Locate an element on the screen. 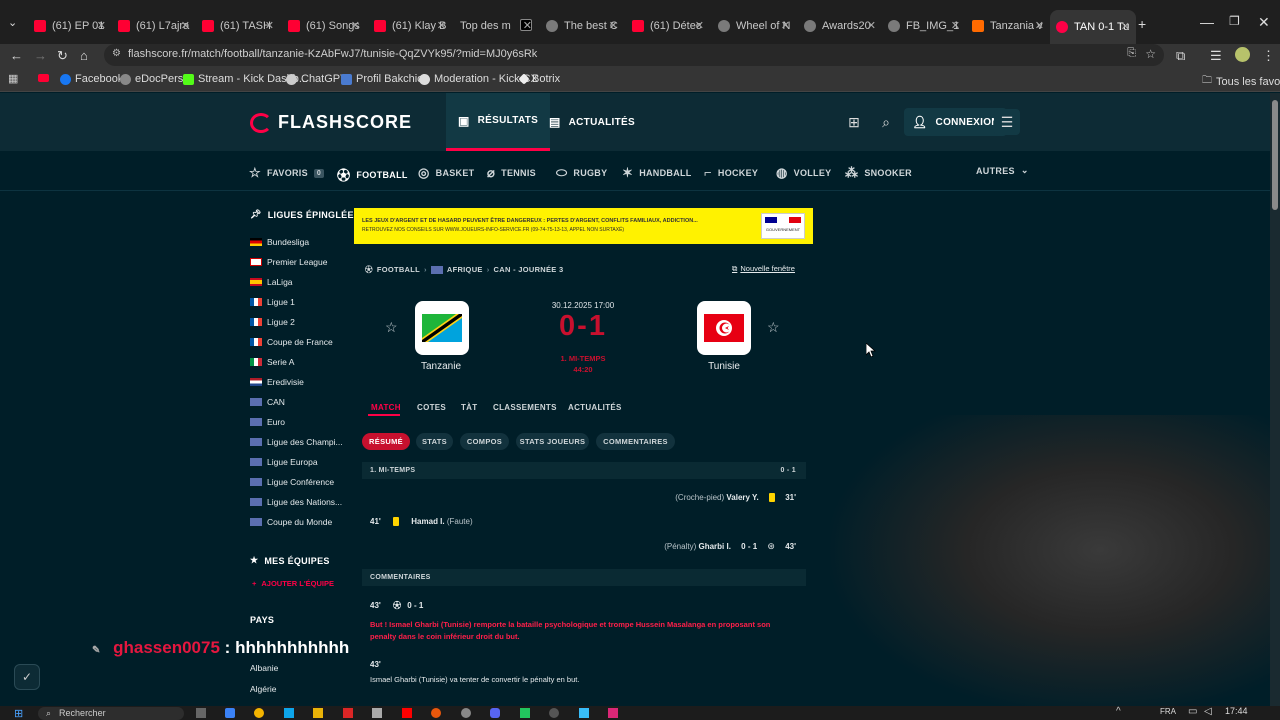  favorite-home-star-icon: ☆ is located at coordinates (391, 327).